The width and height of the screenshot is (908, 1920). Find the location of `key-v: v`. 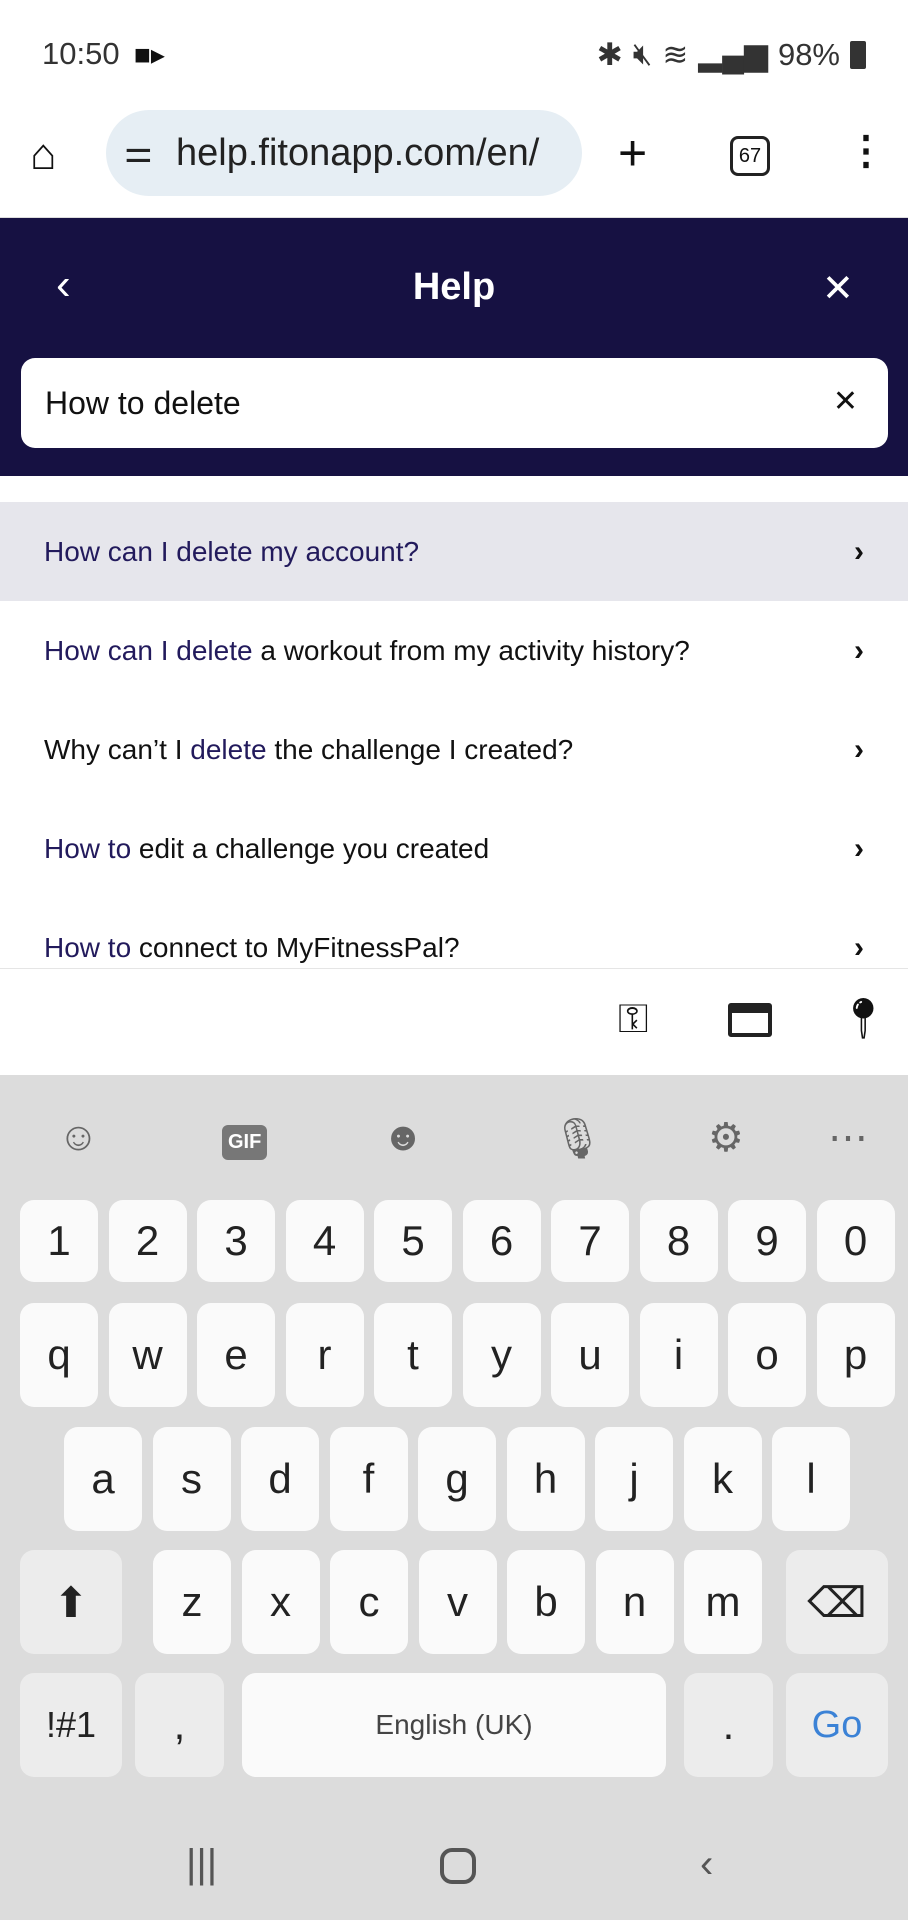

key-v: v is located at coordinates (457, 1602).